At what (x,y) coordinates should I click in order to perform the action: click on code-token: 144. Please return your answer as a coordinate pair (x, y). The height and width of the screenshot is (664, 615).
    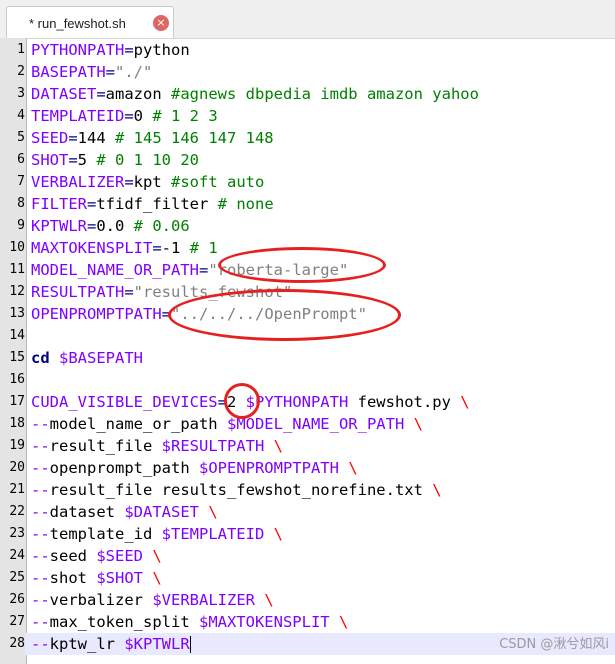
    Looking at the image, I should click on (96, 138).